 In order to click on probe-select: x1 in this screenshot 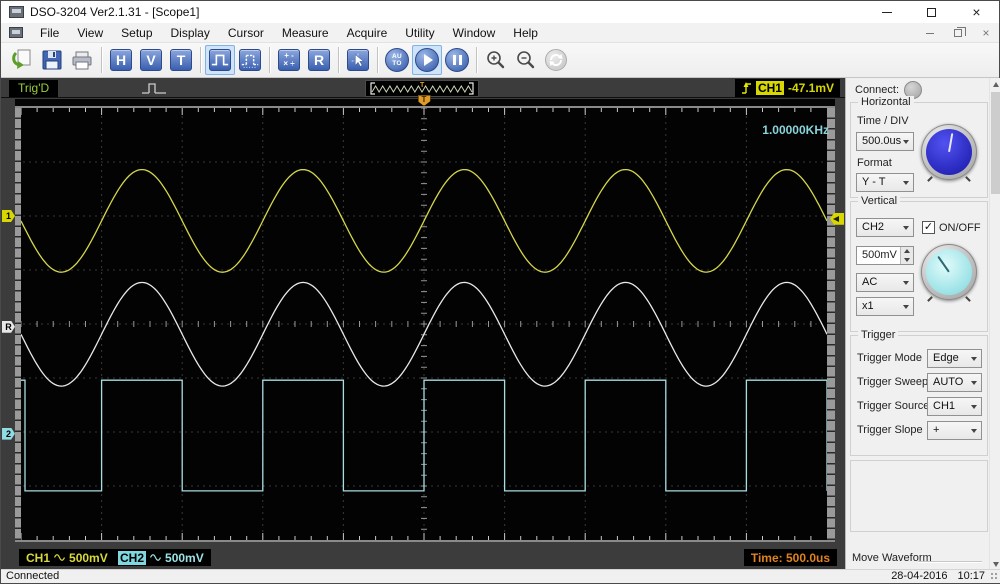, I will do `click(885, 306)`.